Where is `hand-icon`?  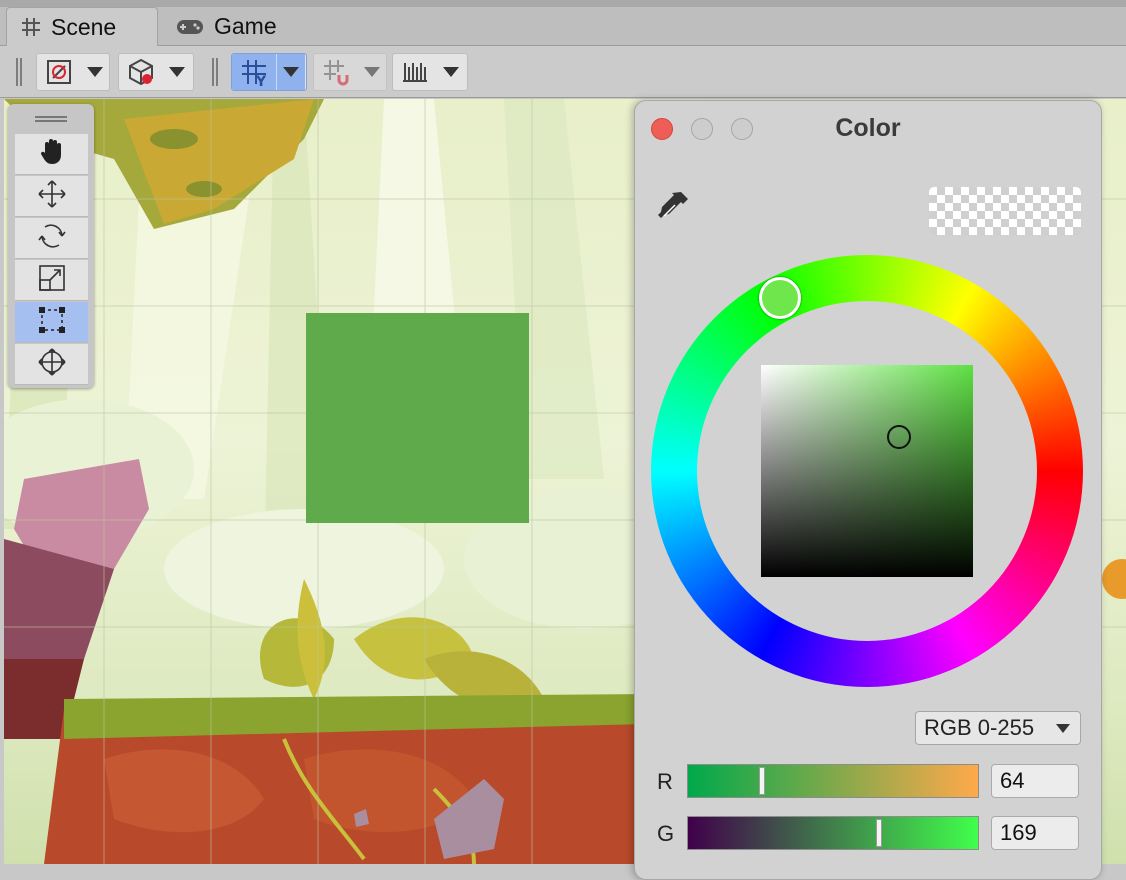
hand-icon is located at coordinates (52, 154).